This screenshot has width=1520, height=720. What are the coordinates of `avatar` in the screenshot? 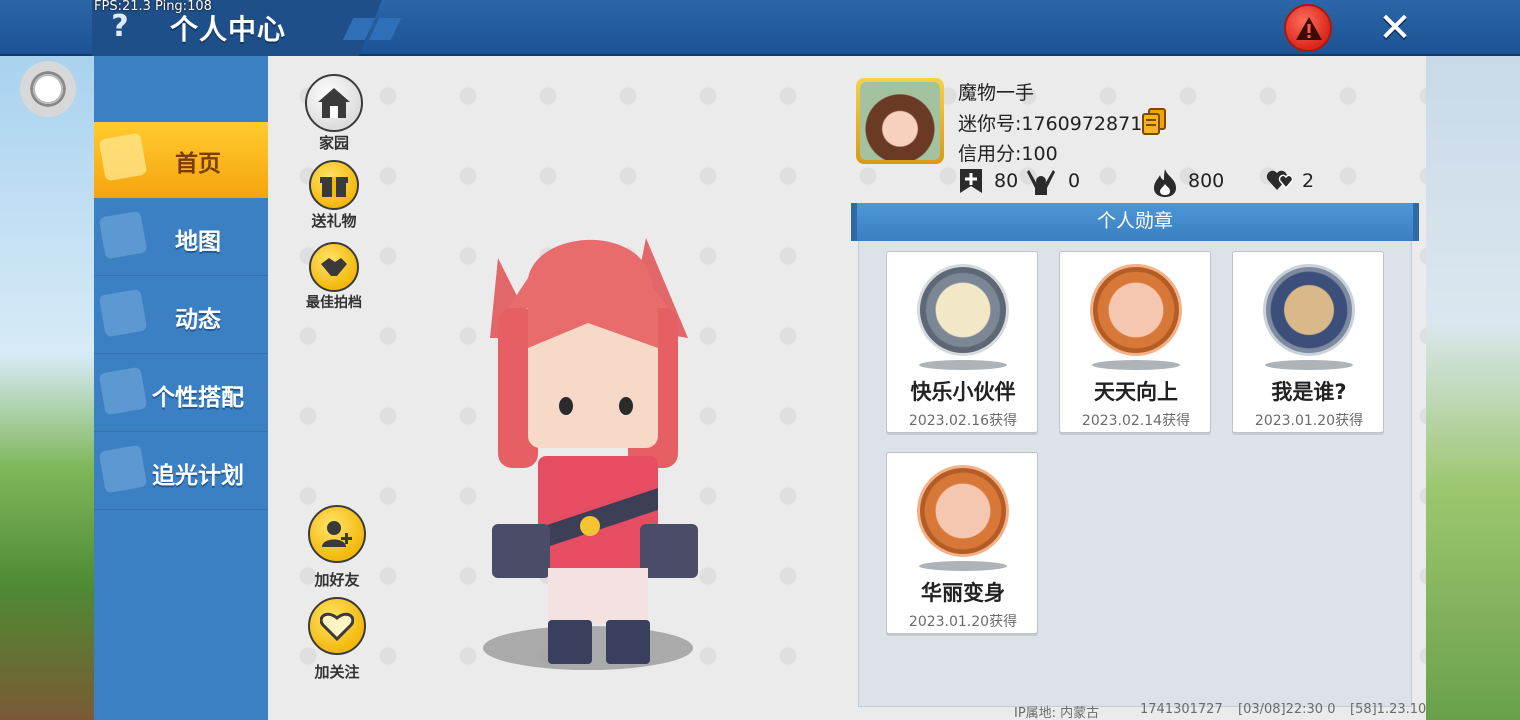 It's located at (900, 121).